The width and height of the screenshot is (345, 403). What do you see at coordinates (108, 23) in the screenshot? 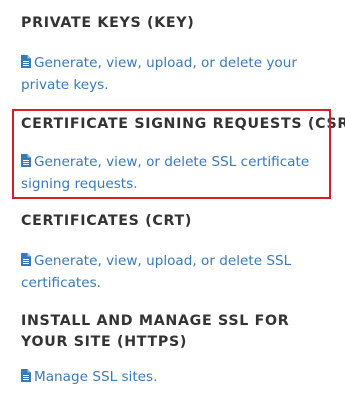
I see `section-title-private-keys: PRIVATE KEYS (KEY)` at bounding box center [108, 23].